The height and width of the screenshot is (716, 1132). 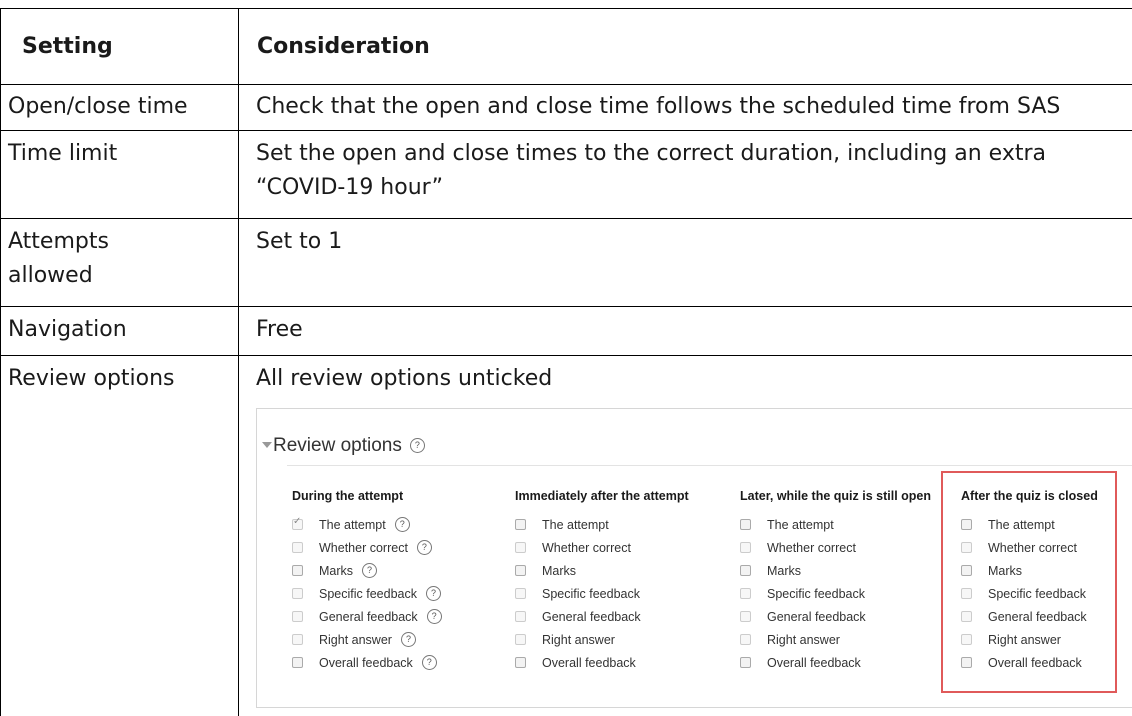 I want to click on review-option: Marks?, so click(x=367, y=570).